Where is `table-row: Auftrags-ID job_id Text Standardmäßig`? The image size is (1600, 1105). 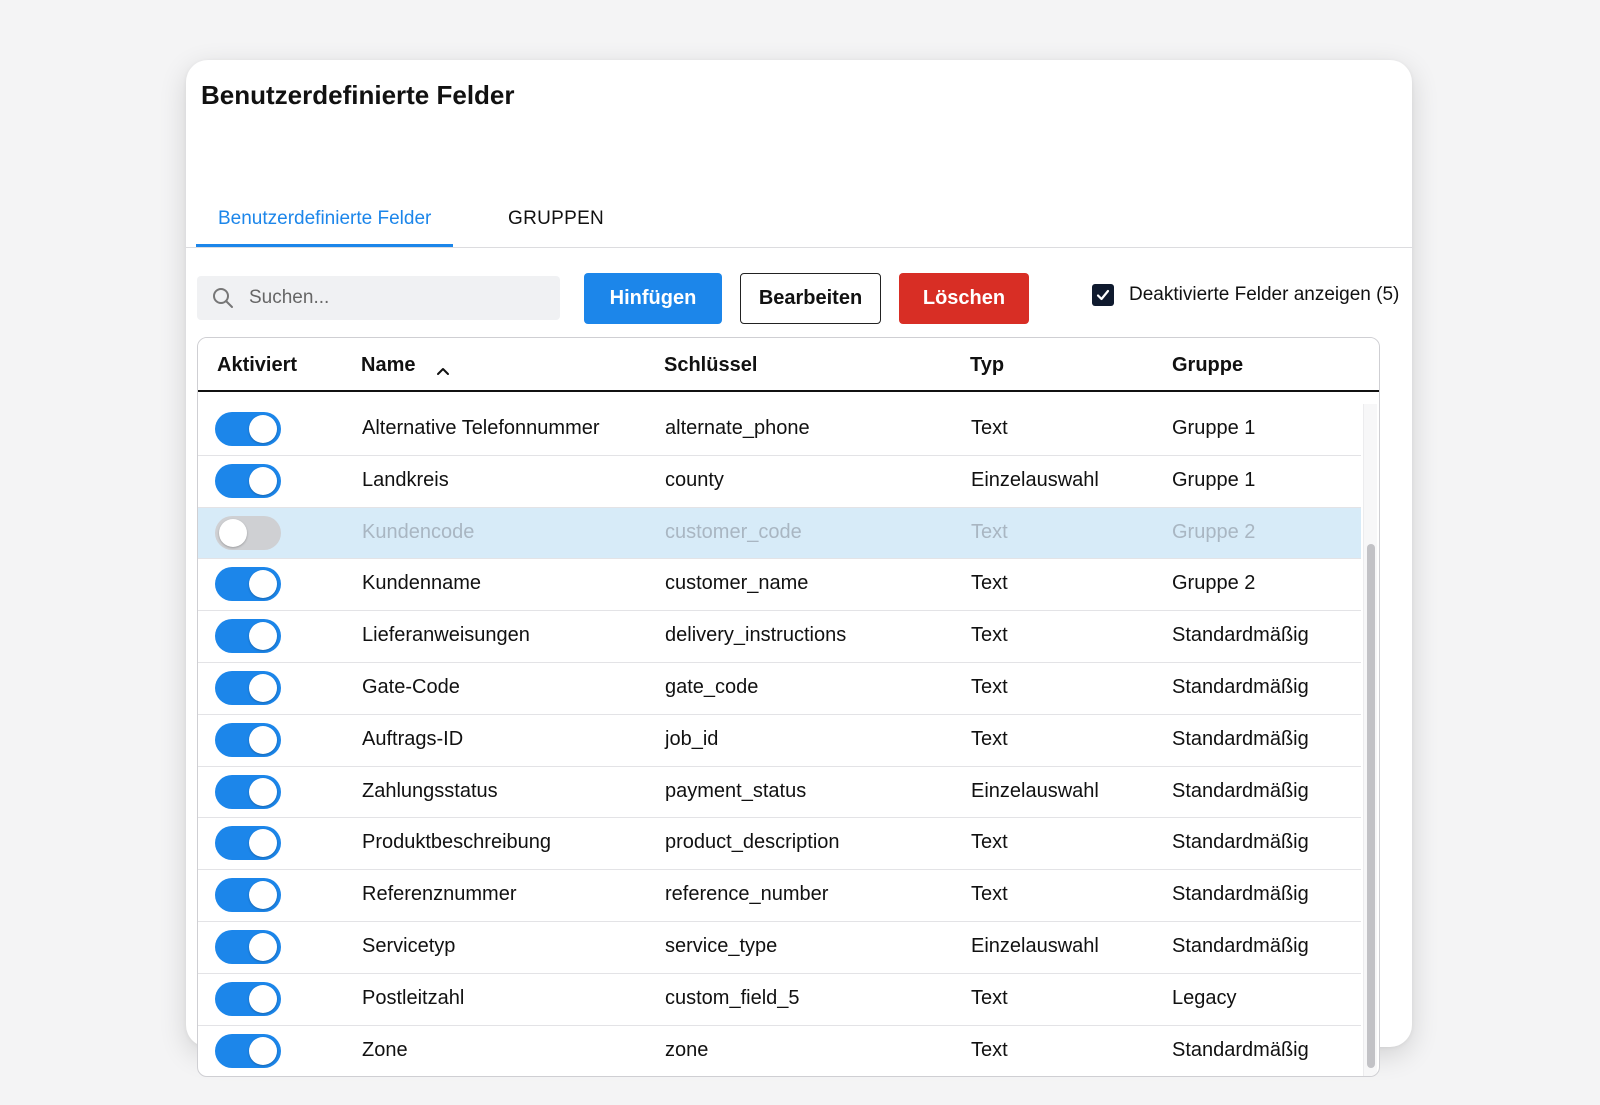
table-row: Auftrags-ID job_id Text Standardmäßig is located at coordinates (779, 741).